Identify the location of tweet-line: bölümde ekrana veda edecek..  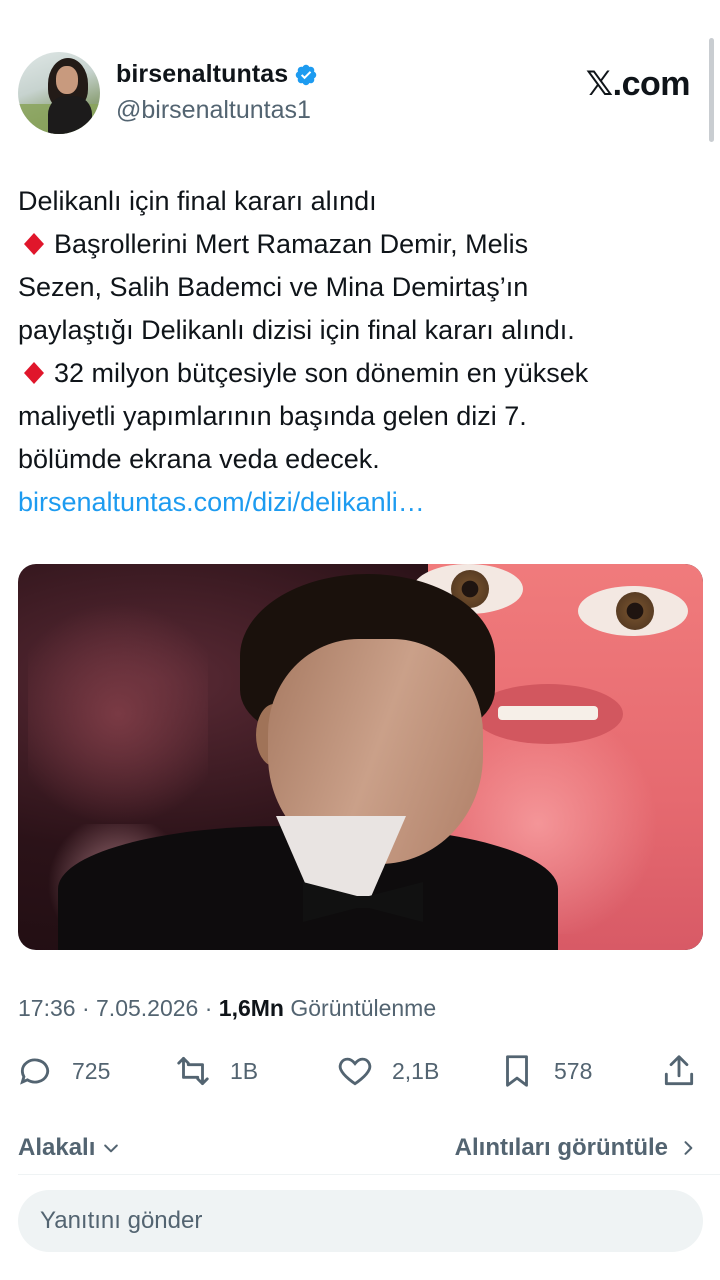
(199, 459).